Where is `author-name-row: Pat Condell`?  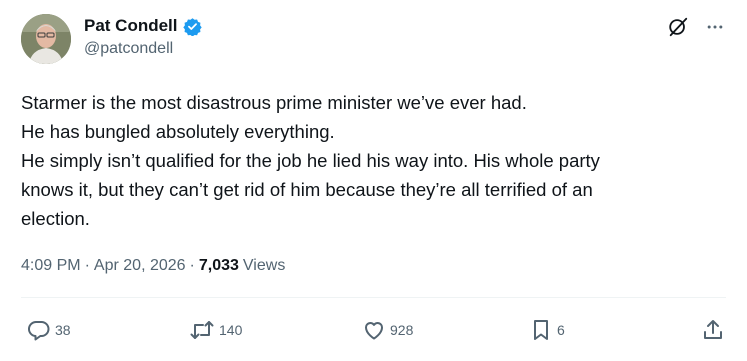
author-name-row: Pat Condell is located at coordinates (143, 26).